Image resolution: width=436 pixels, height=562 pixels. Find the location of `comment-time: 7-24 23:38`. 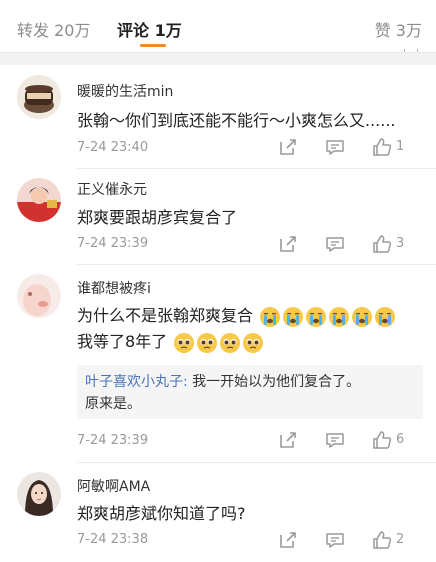

comment-time: 7-24 23:38 is located at coordinates (113, 539).